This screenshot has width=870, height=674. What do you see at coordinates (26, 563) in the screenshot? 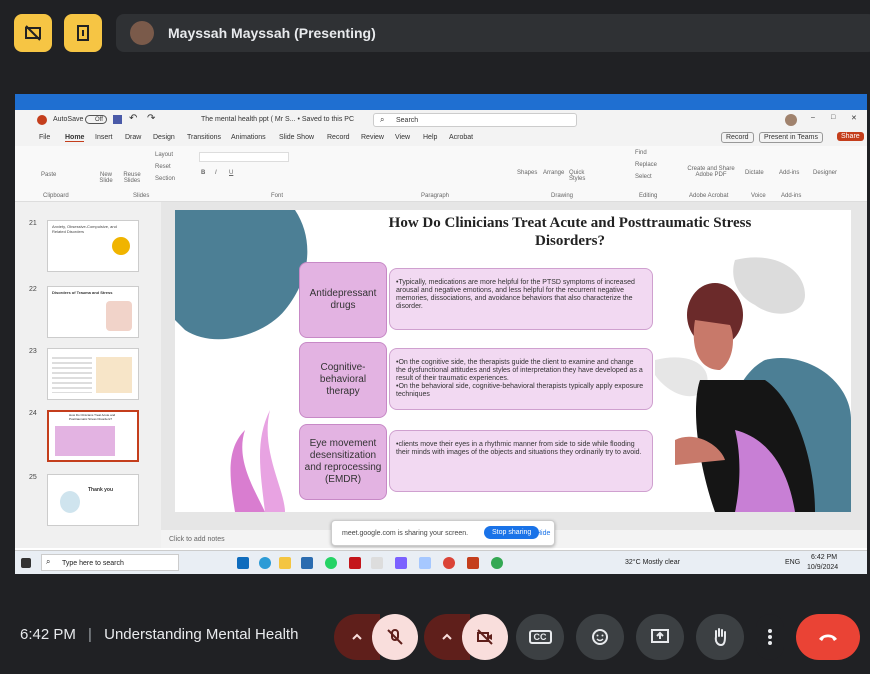
I see `windows-start-icon` at bounding box center [26, 563].